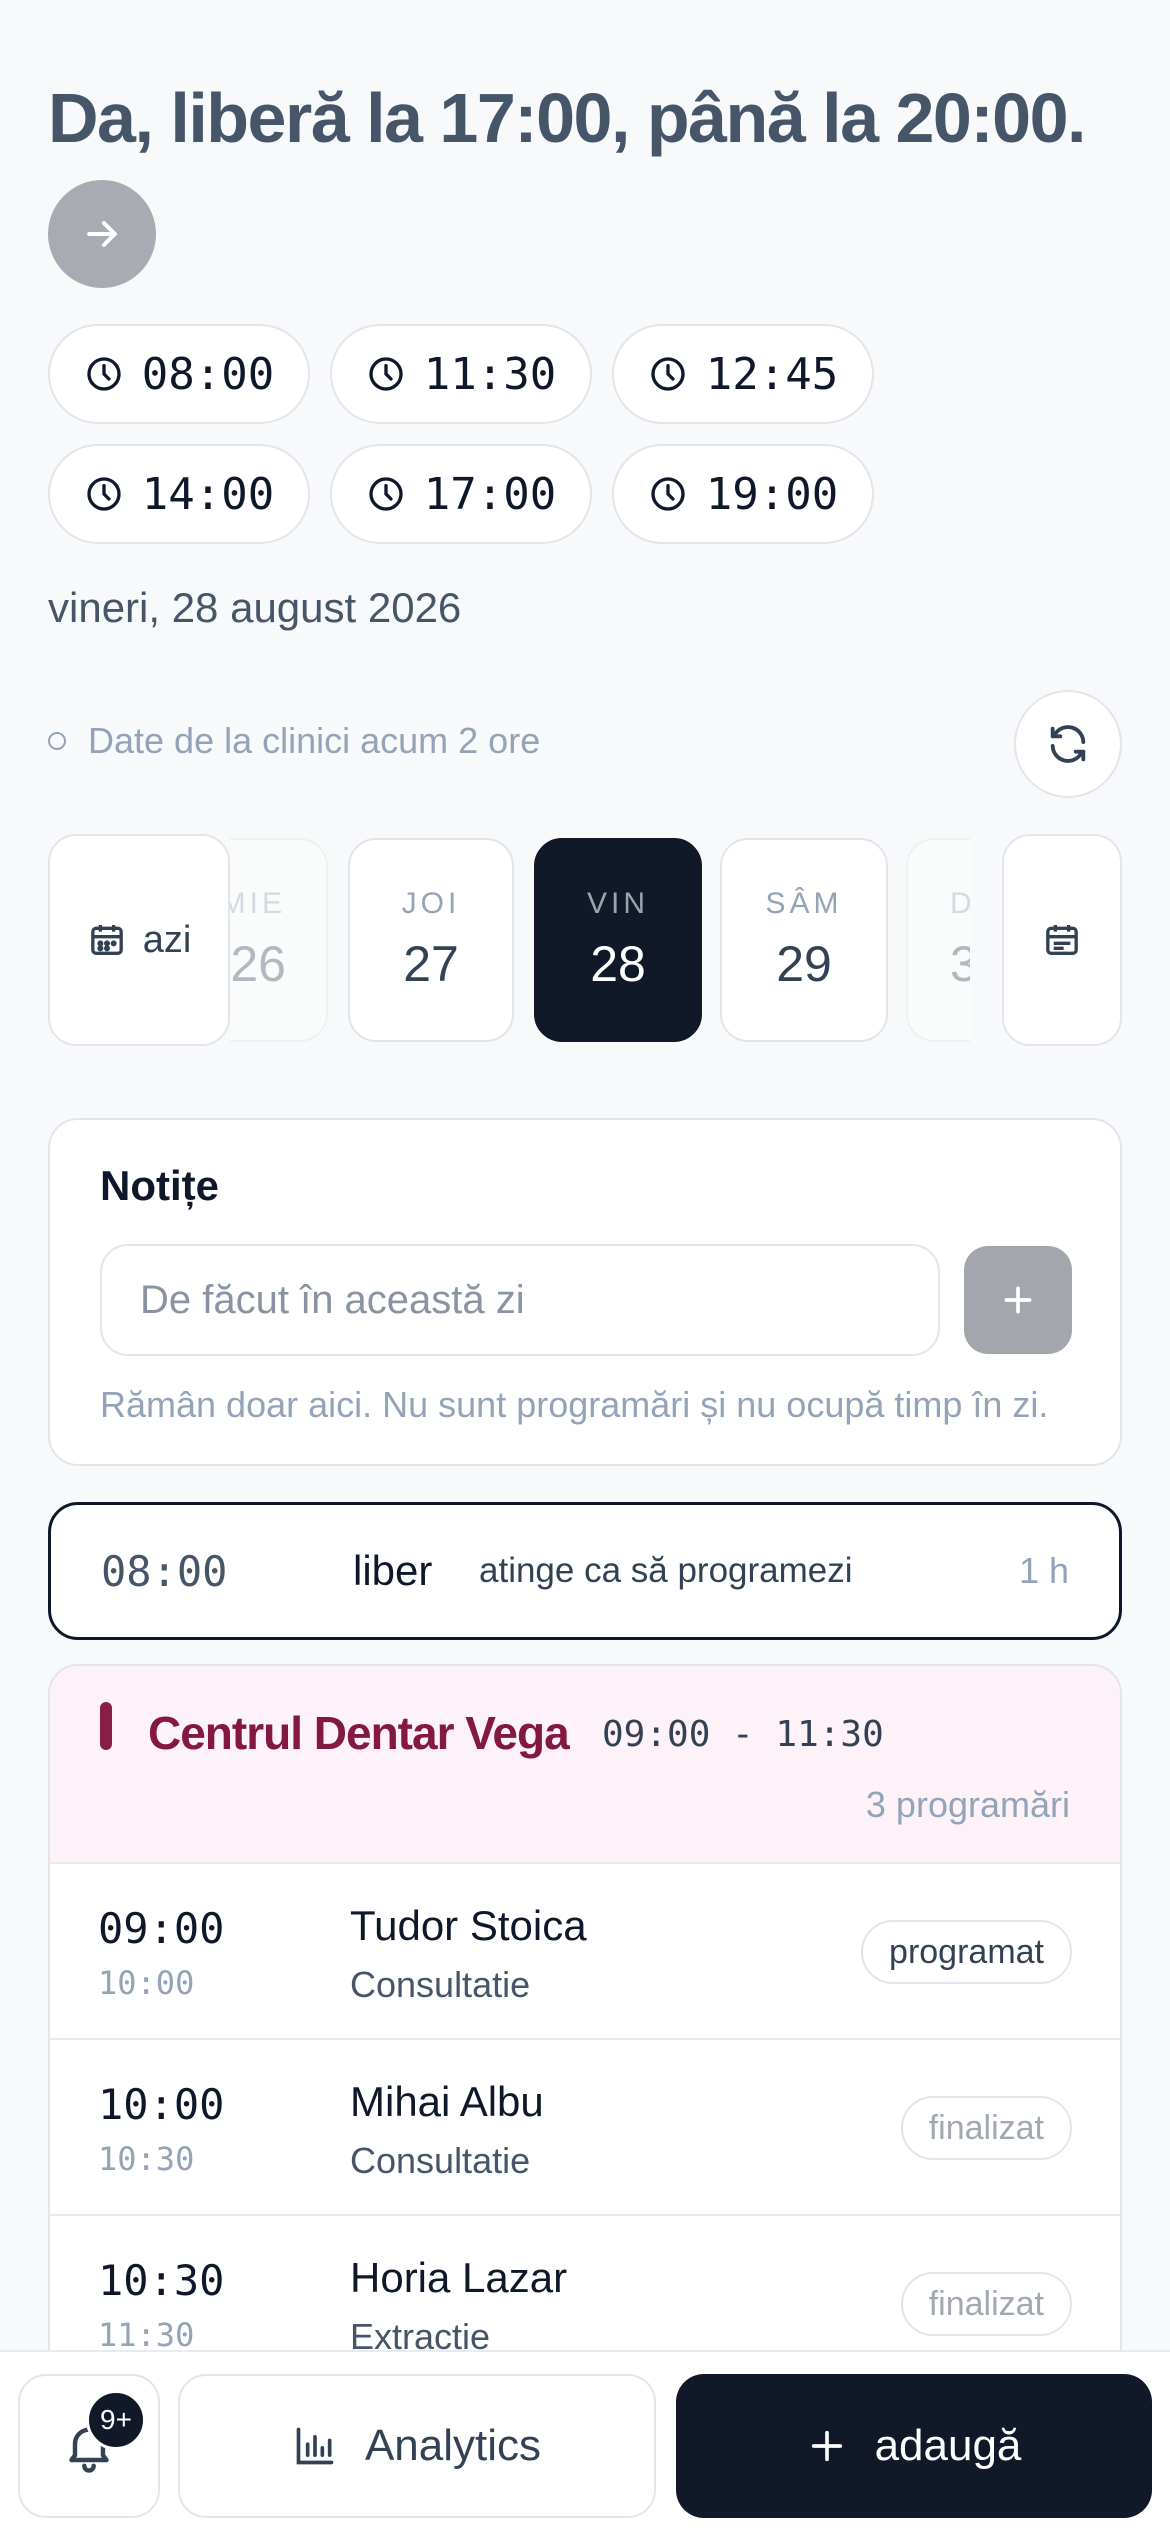 The width and height of the screenshot is (1170, 2532). What do you see at coordinates (960, 904) in the screenshot?
I see `day-of-week: DUM` at bounding box center [960, 904].